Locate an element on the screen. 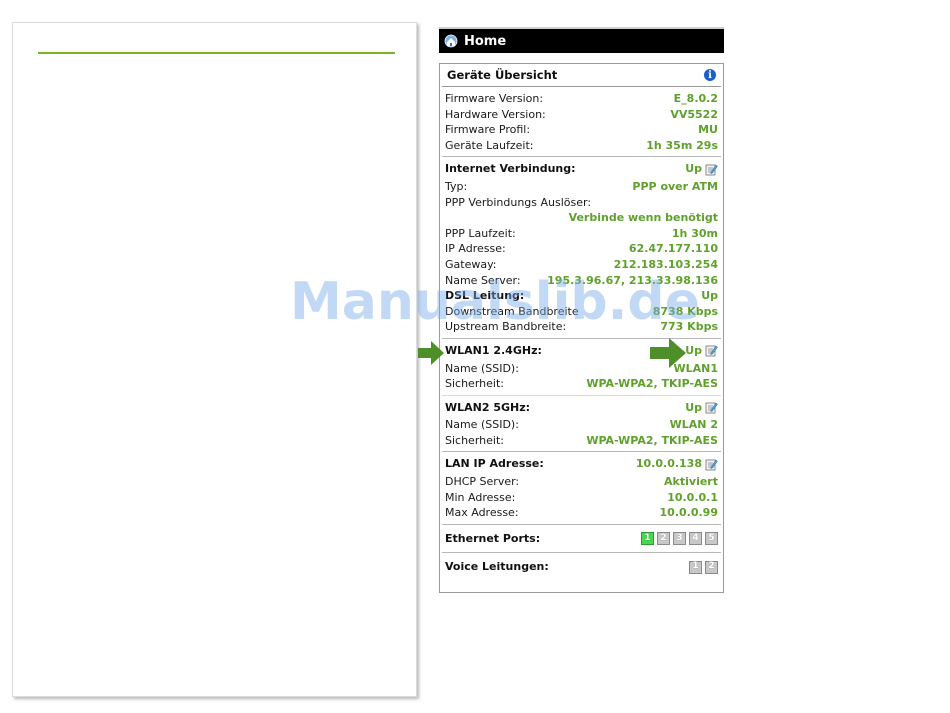  row-label: DHCP Server: is located at coordinates (482, 482).